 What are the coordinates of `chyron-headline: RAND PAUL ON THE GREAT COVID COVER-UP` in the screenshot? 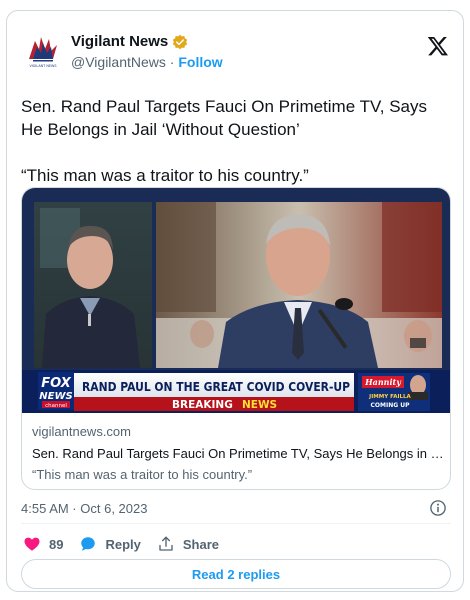 It's located at (216, 386).